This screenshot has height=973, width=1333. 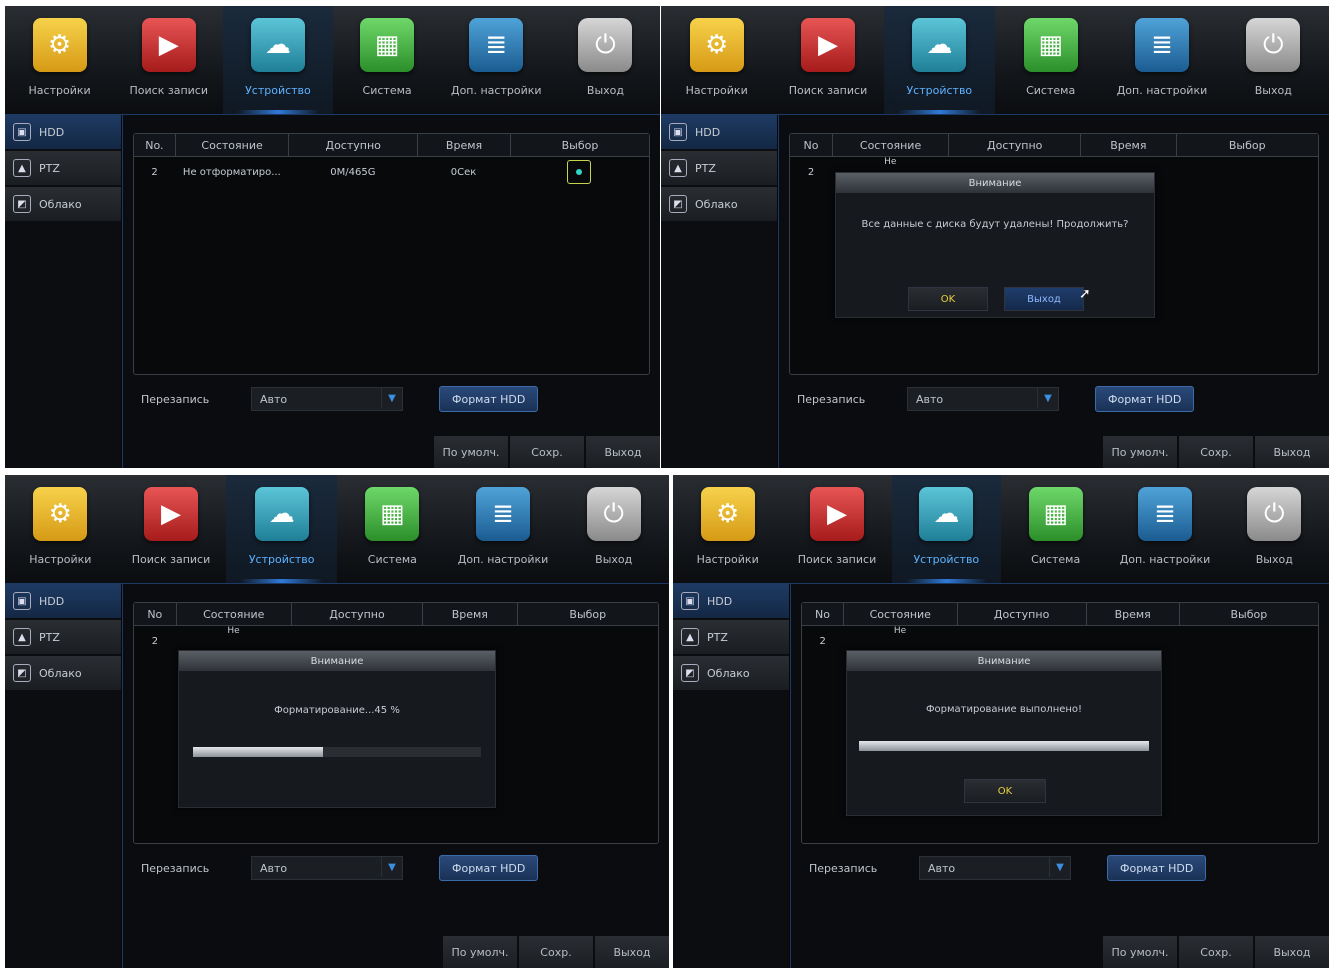 What do you see at coordinates (171, 559) in the screenshot?
I see `menu-label: Поиск записи` at bounding box center [171, 559].